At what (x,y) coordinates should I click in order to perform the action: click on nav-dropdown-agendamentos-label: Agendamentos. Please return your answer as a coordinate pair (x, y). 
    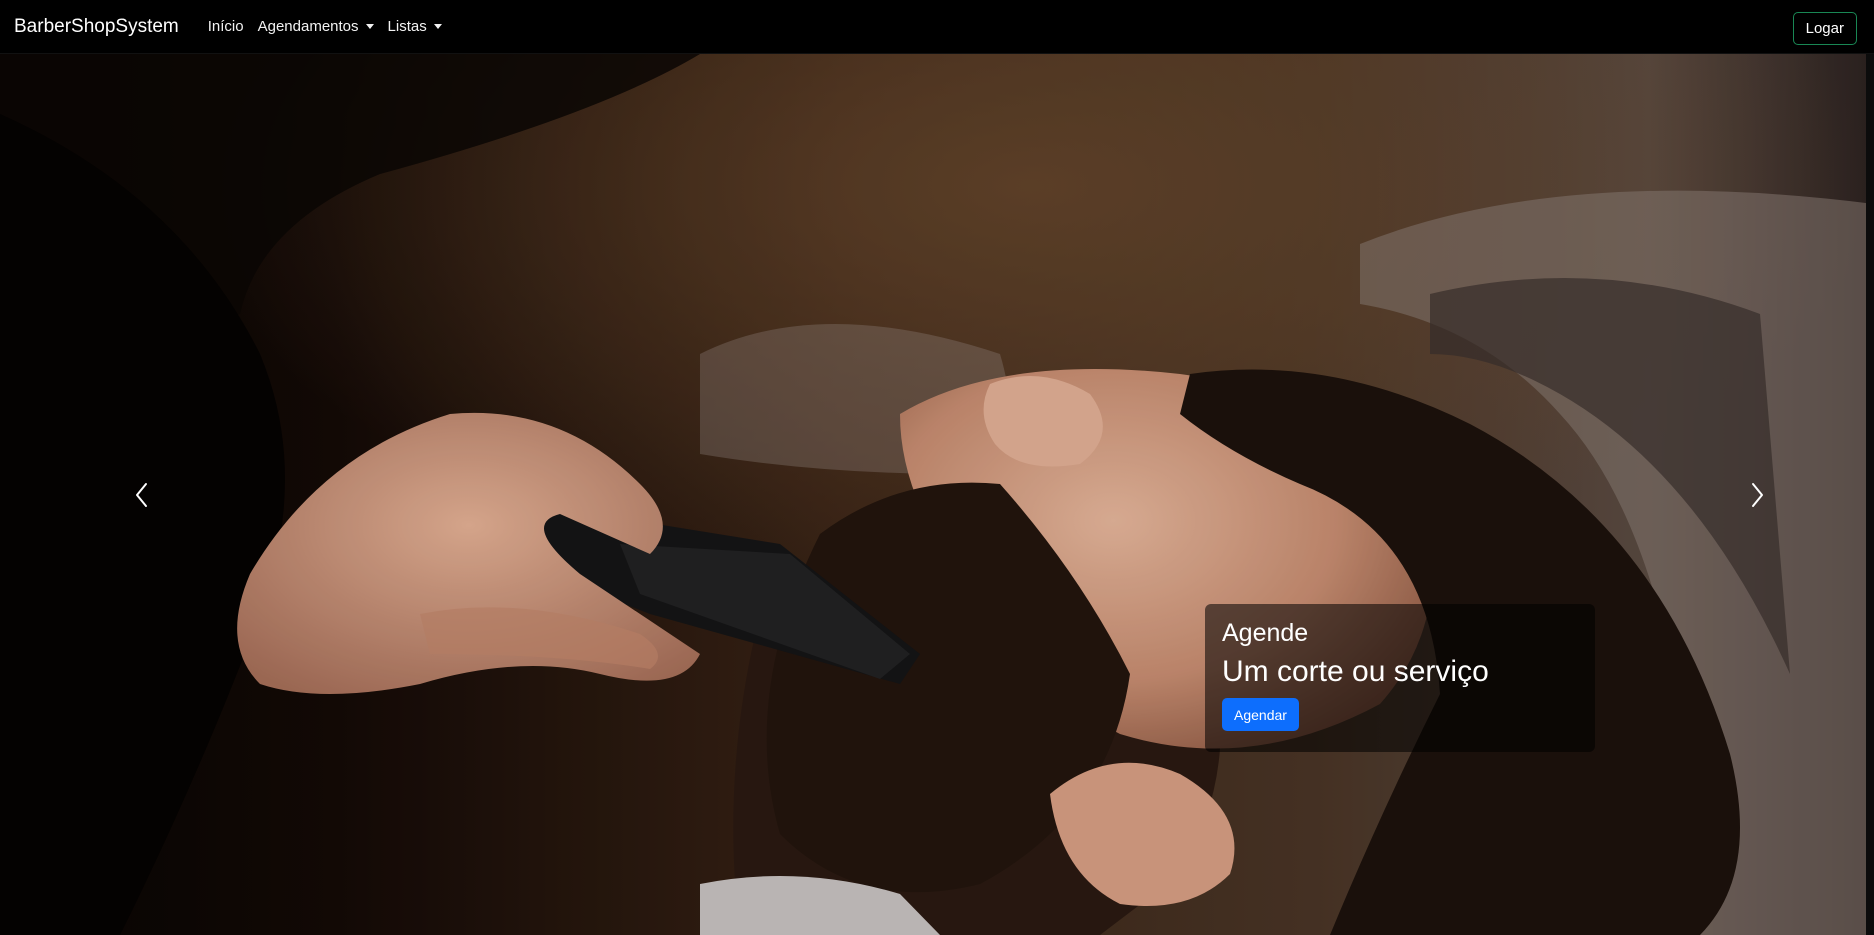
    Looking at the image, I should click on (308, 26).